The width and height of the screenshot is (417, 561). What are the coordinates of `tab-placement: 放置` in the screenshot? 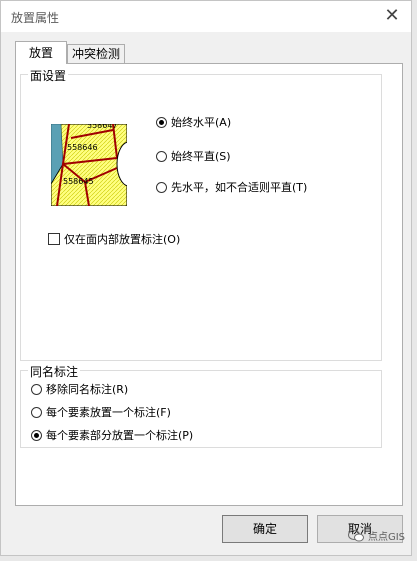 It's located at (41, 52).